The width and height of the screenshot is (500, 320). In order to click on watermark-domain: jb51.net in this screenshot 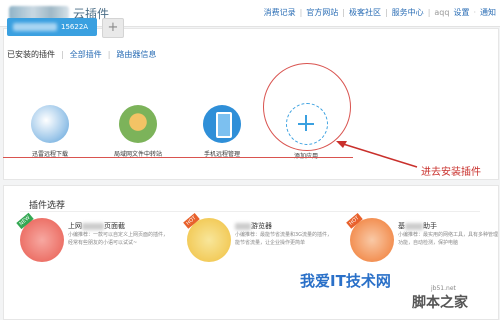, I will do `click(443, 288)`.